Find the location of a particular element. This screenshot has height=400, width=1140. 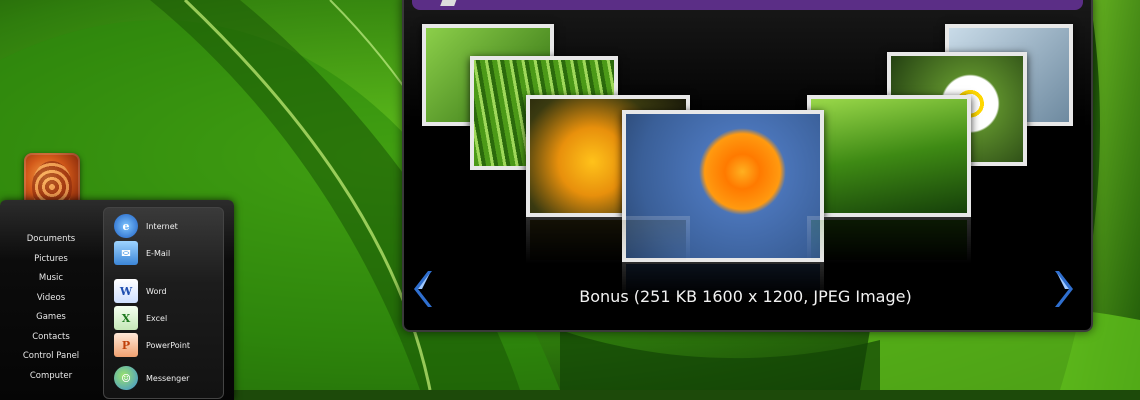

program-powerpoint: P PowerPoint is located at coordinates (152, 345).